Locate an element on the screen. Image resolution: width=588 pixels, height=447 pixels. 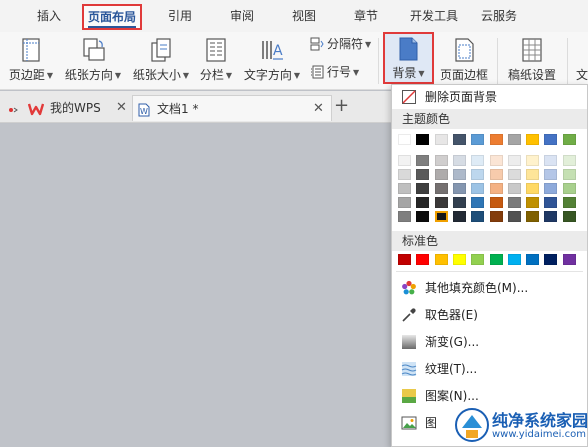
menu-chapter: 章节 is located at coordinates (366, 16).